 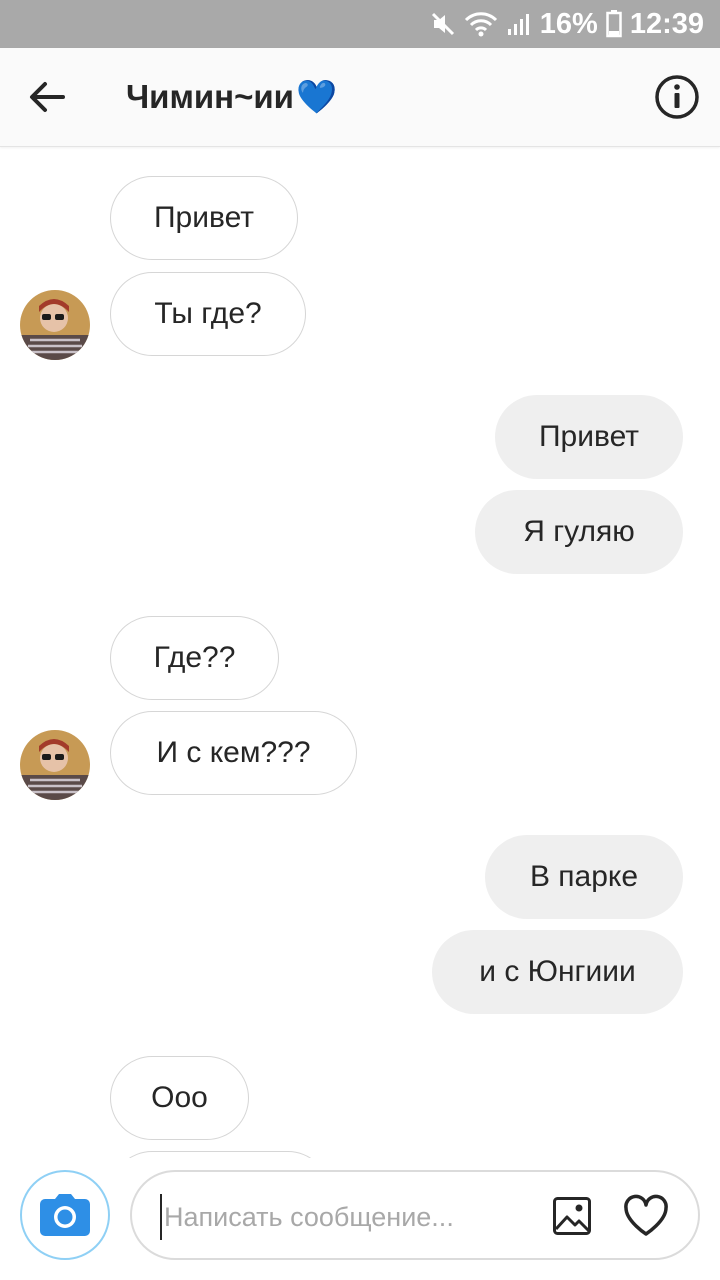 I want to click on message-text: и с Юнгиии, so click(x=557, y=971).